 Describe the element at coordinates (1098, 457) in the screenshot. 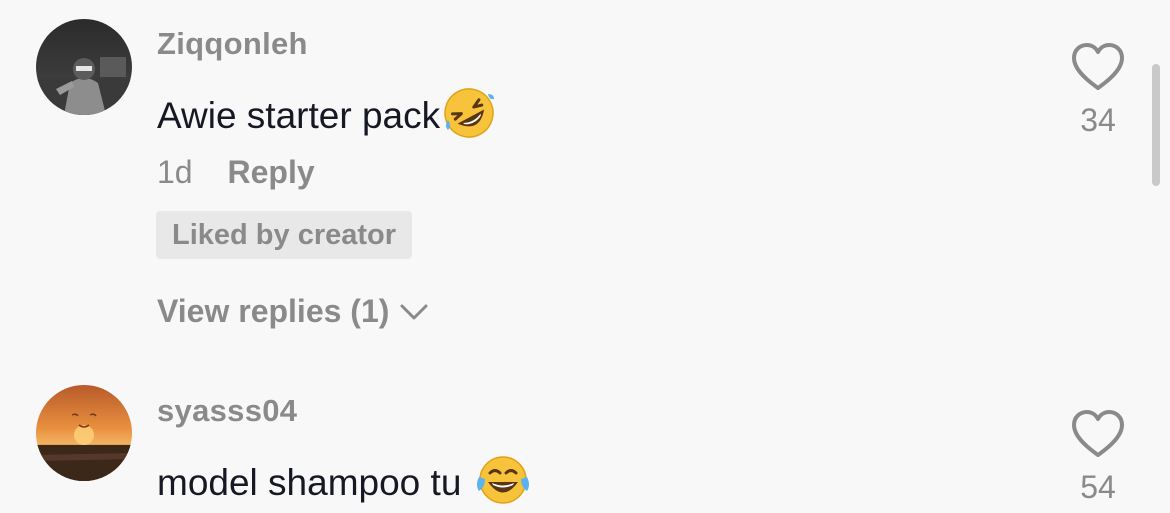

I see `like-button: 54` at that location.